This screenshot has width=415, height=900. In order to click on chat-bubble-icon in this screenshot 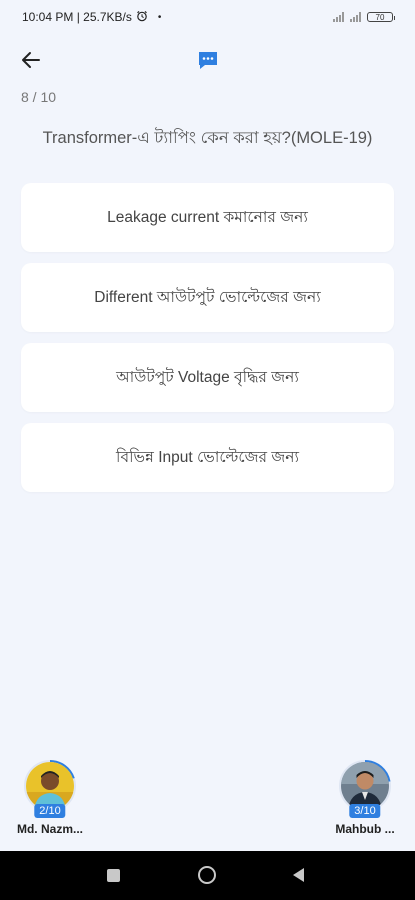, I will do `click(208, 60)`.